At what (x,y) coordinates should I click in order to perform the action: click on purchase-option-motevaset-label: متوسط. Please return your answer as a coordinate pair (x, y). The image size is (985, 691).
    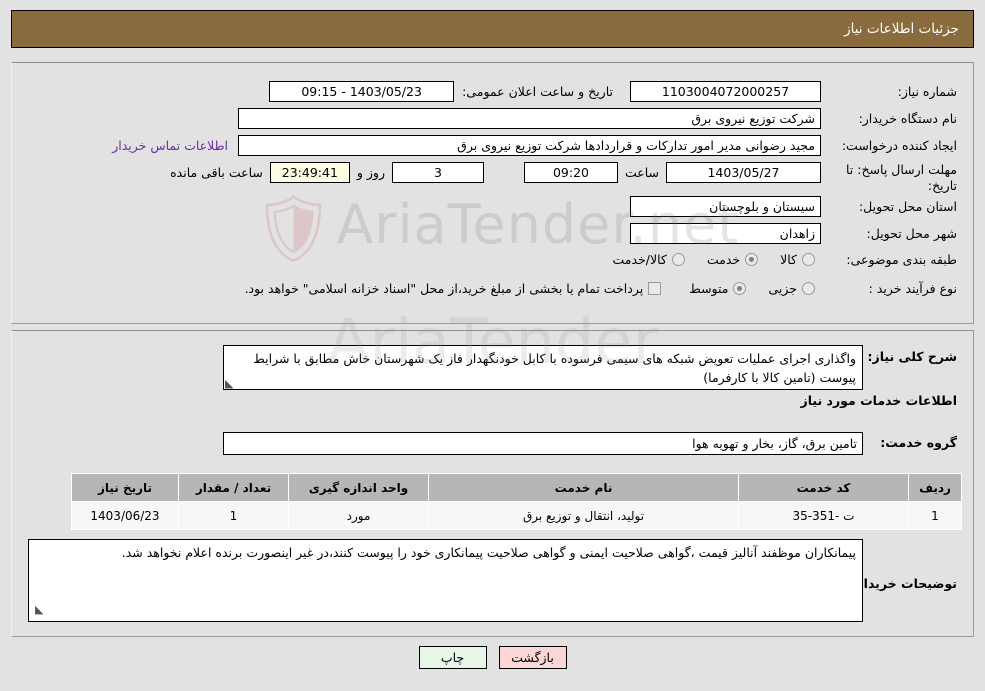
    Looking at the image, I should click on (709, 288).